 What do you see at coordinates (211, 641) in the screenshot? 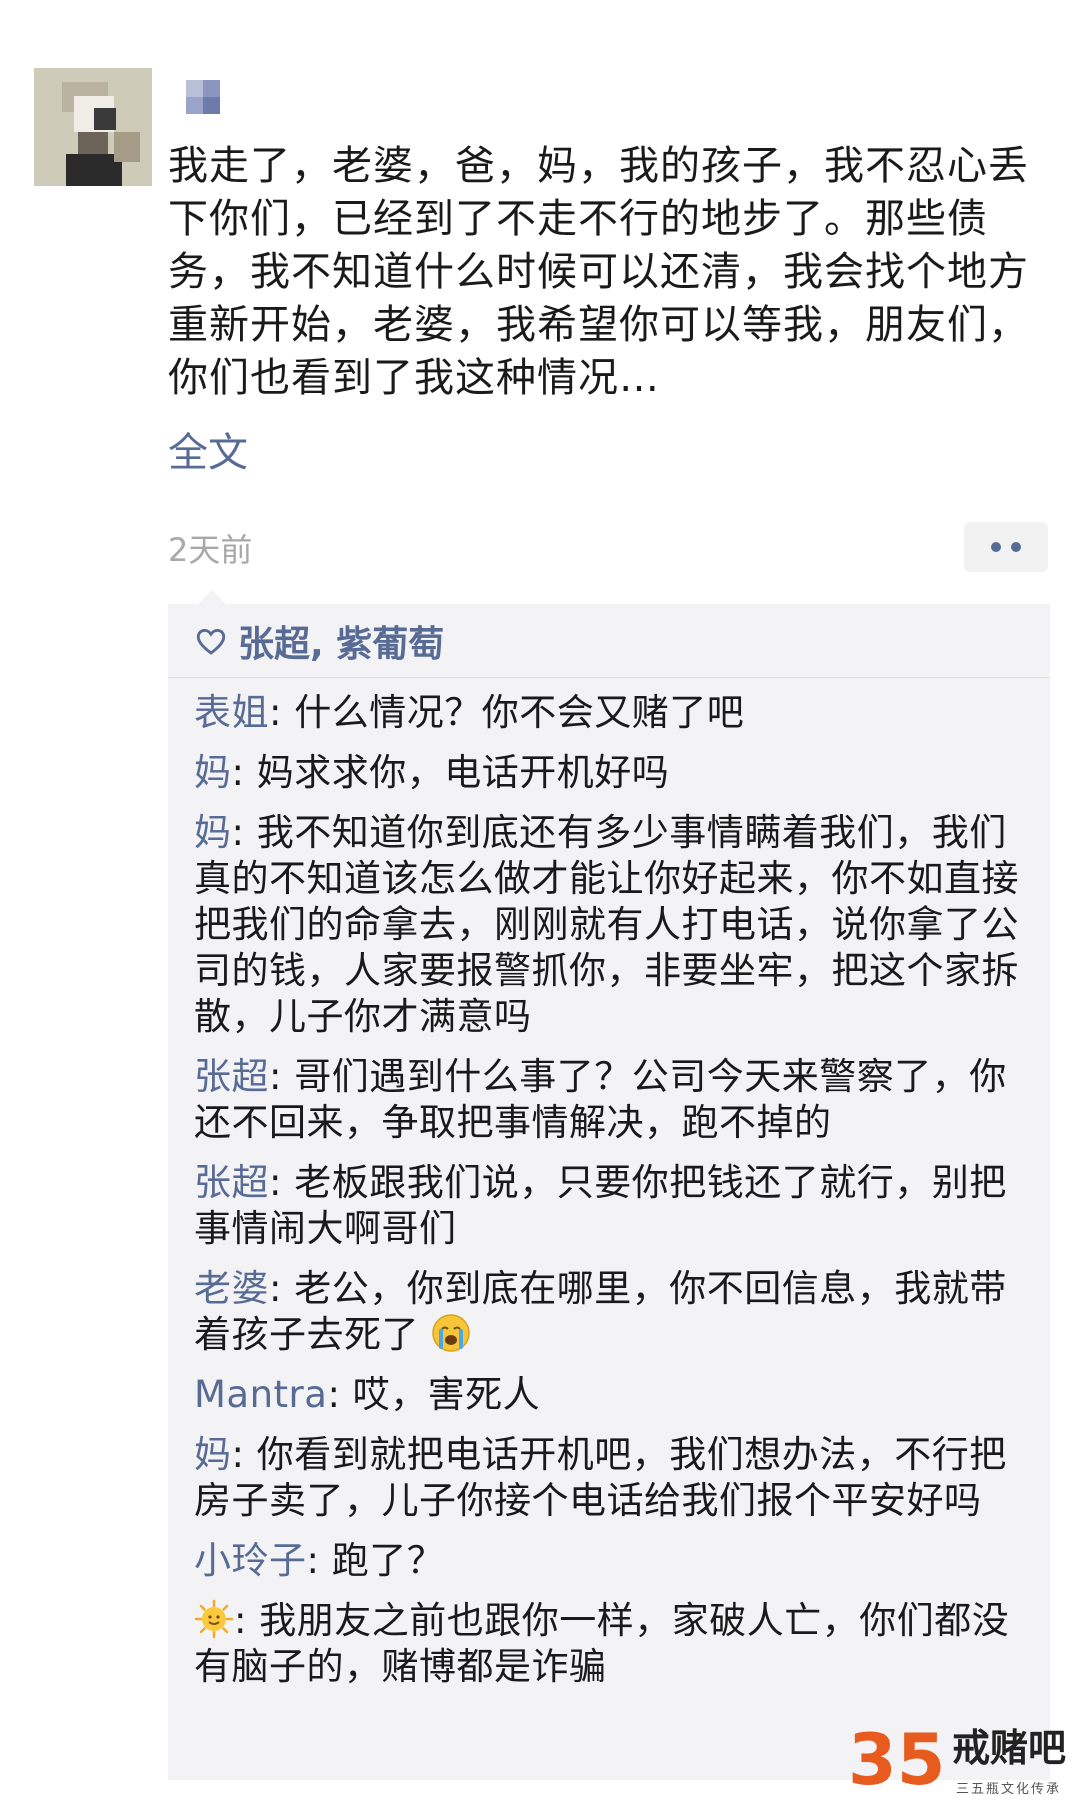
I see `heart-outline-icon` at bounding box center [211, 641].